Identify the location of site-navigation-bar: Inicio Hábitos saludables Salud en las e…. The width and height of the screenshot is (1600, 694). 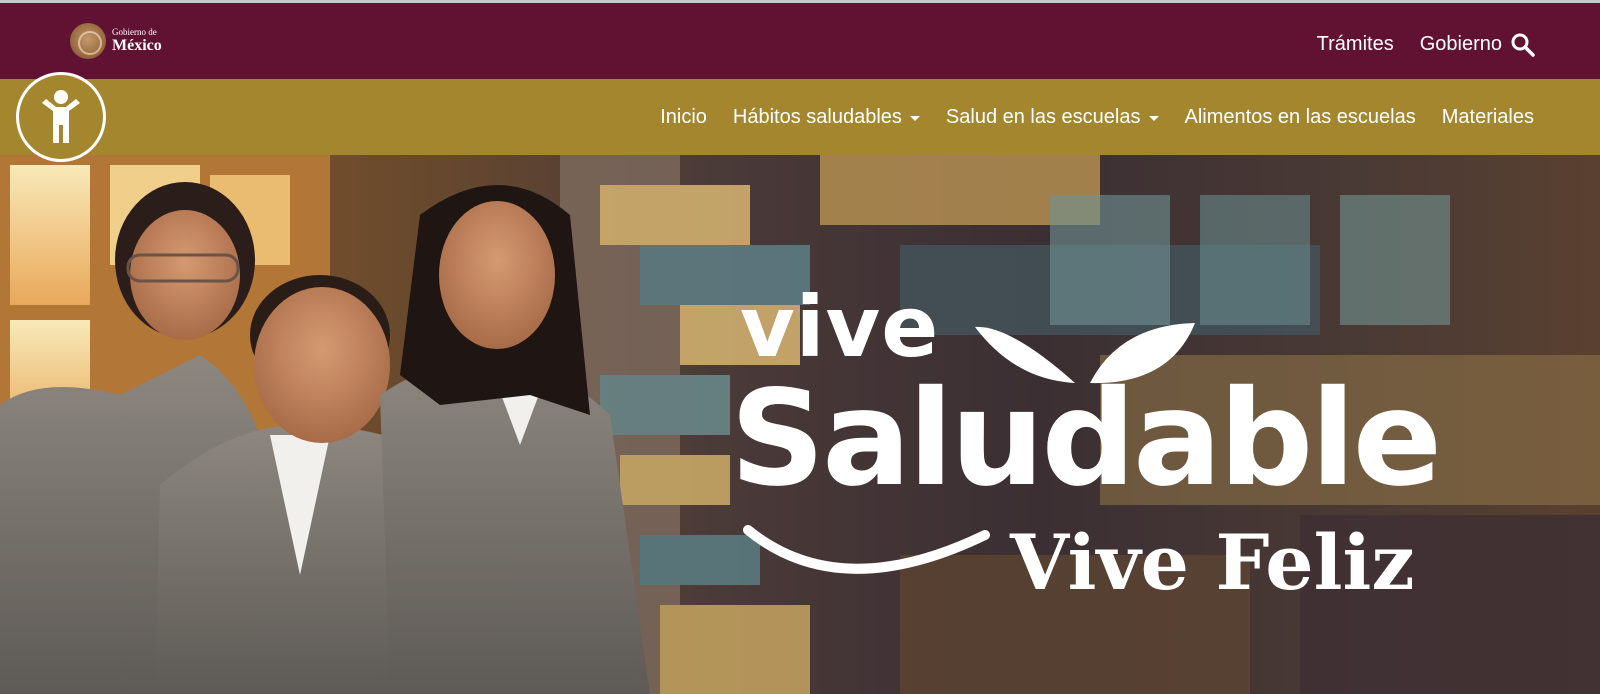
(800, 117).